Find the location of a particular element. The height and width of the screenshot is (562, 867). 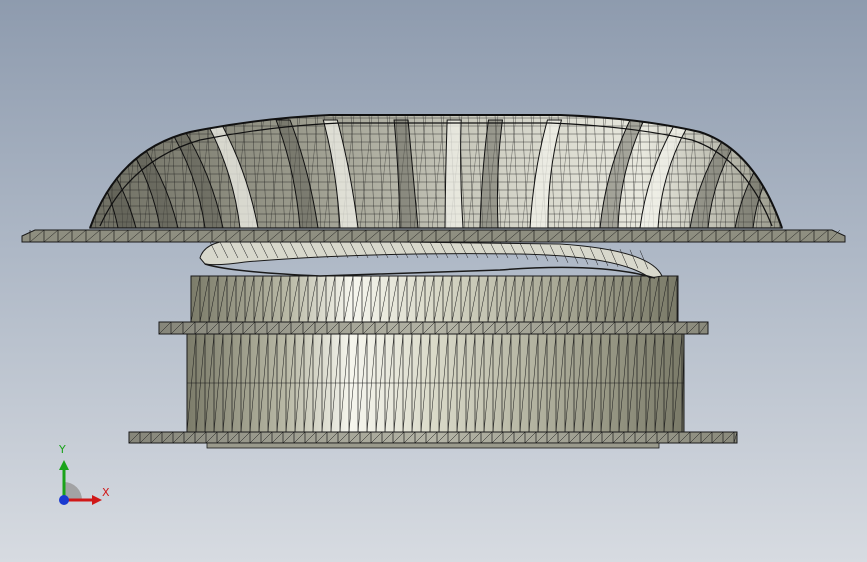

x-axis-arrowhead-icon is located at coordinates (97, 500).